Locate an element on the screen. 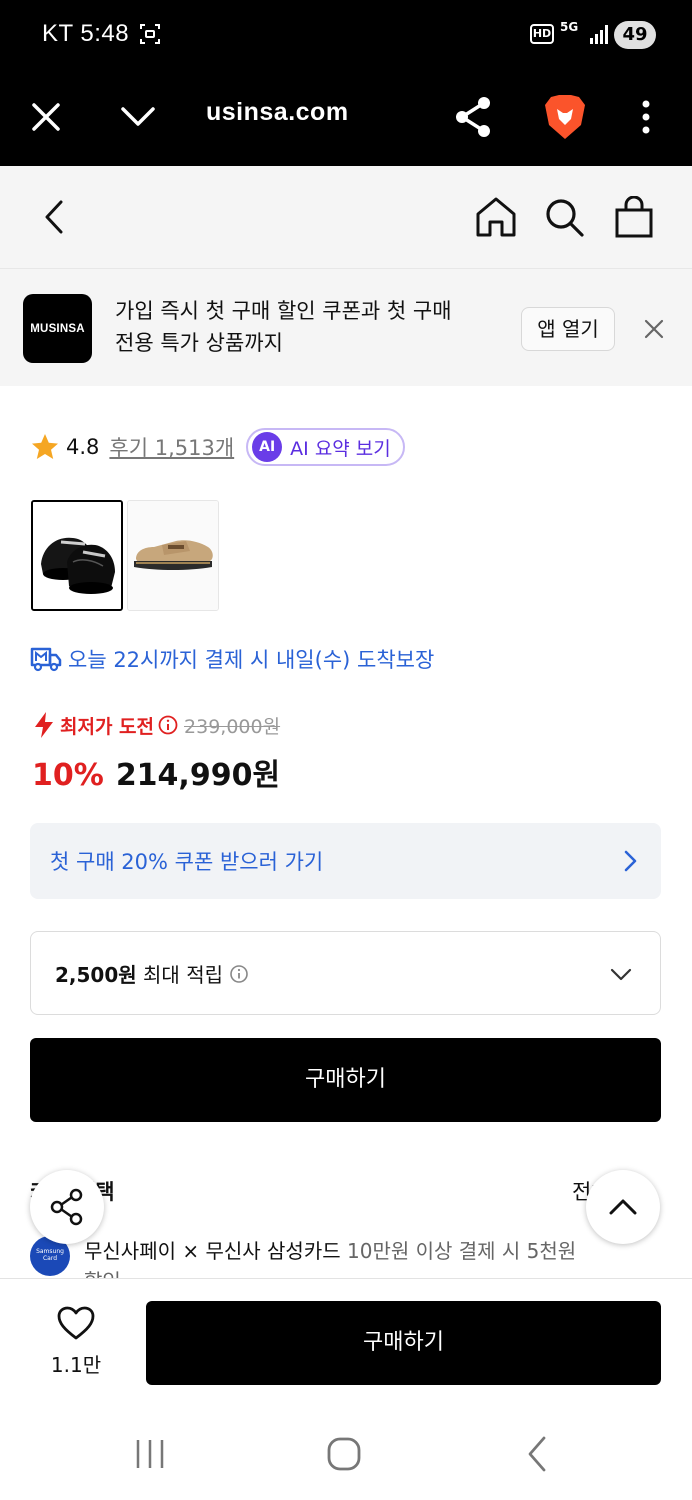  lightning-icon is located at coordinates (44, 725).